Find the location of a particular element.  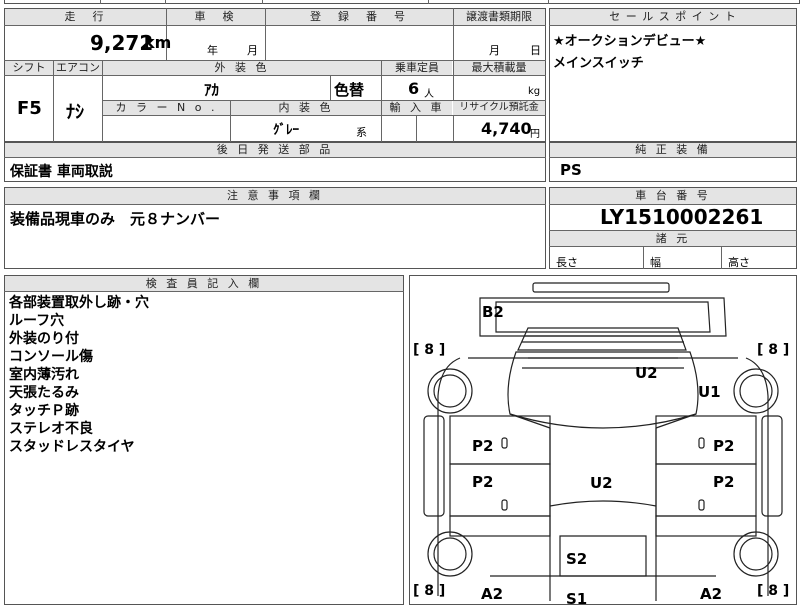

sales-point-box is located at coordinates (673, 75).